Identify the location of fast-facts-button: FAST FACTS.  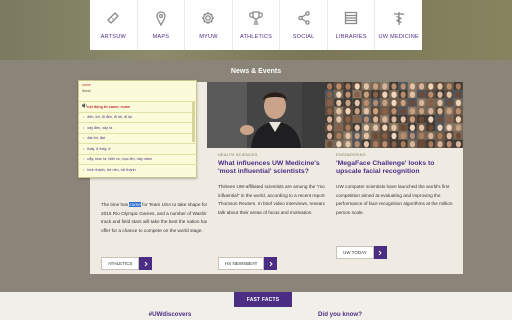
(263, 299).